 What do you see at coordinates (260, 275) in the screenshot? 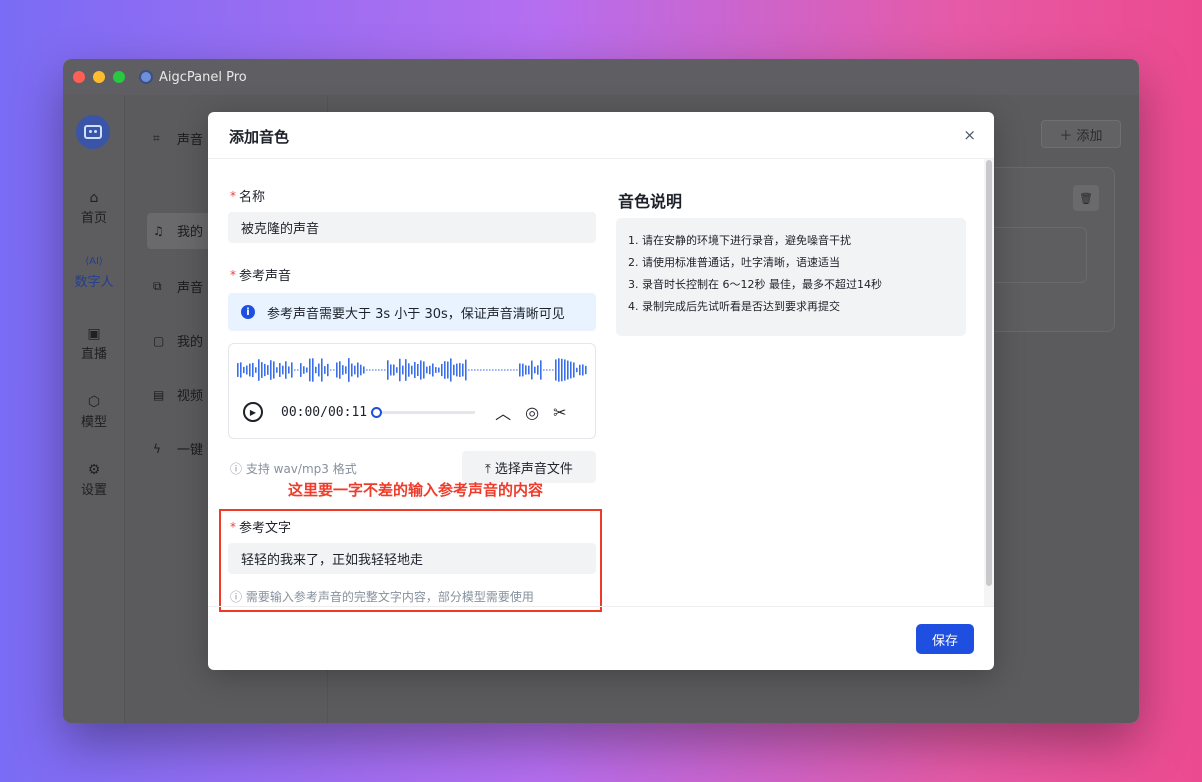
I see `ref-audio-label: * 参考声音` at bounding box center [260, 275].